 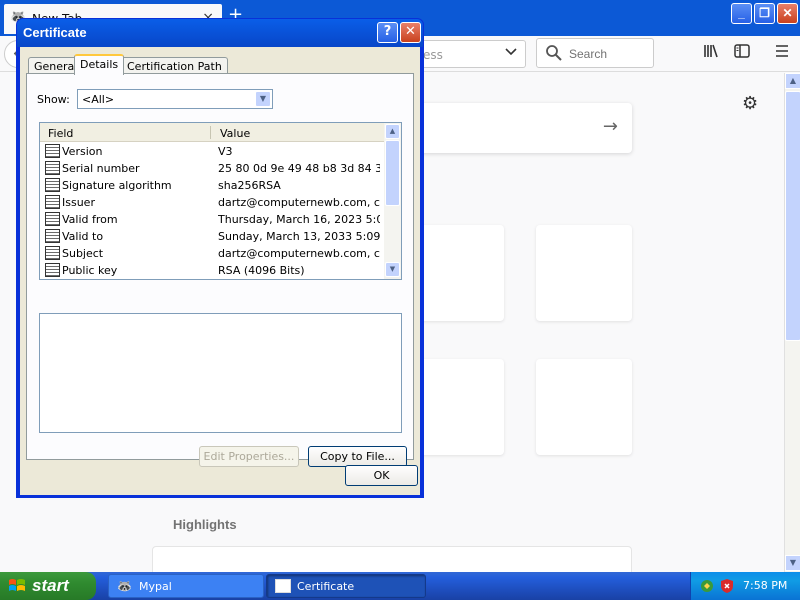 What do you see at coordinates (78, 202) in the screenshot?
I see `row-field: Issuer` at bounding box center [78, 202].